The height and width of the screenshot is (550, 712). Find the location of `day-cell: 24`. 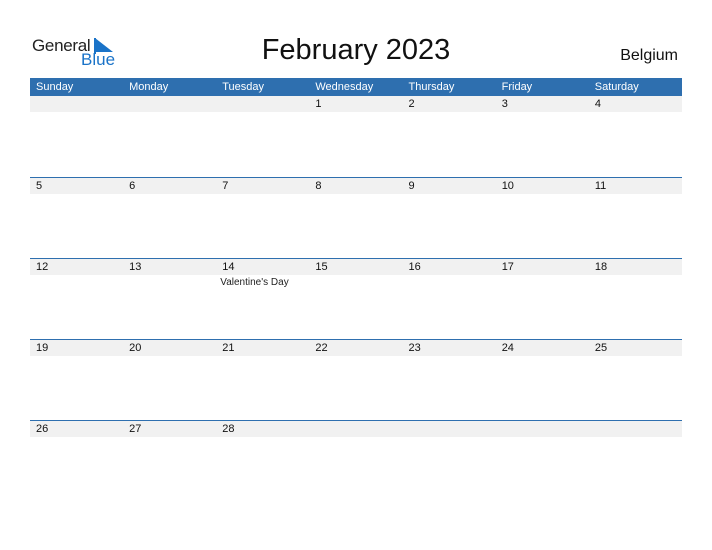

day-cell: 24 is located at coordinates (542, 380).